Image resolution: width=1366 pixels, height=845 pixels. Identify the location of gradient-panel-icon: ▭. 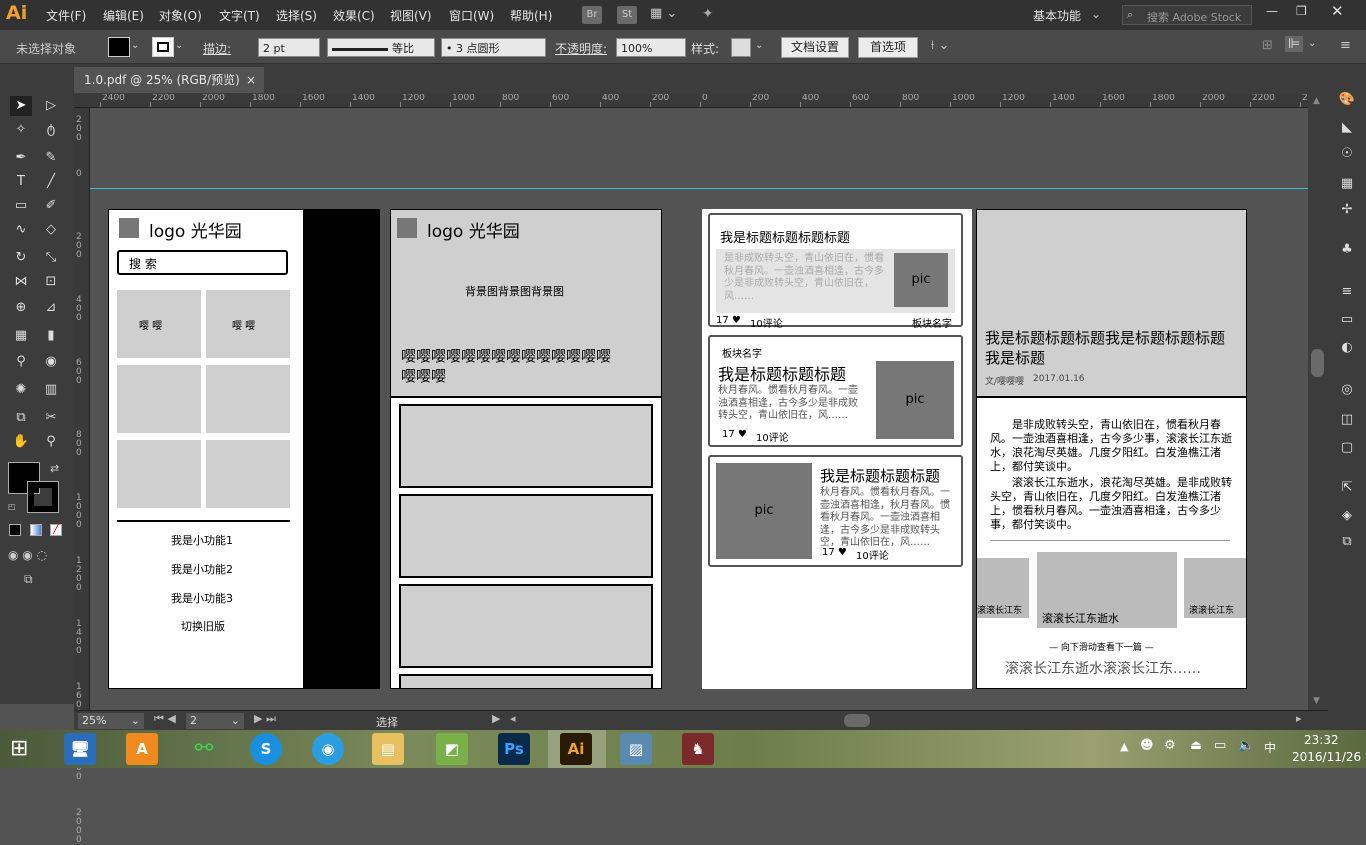
(1347, 321).